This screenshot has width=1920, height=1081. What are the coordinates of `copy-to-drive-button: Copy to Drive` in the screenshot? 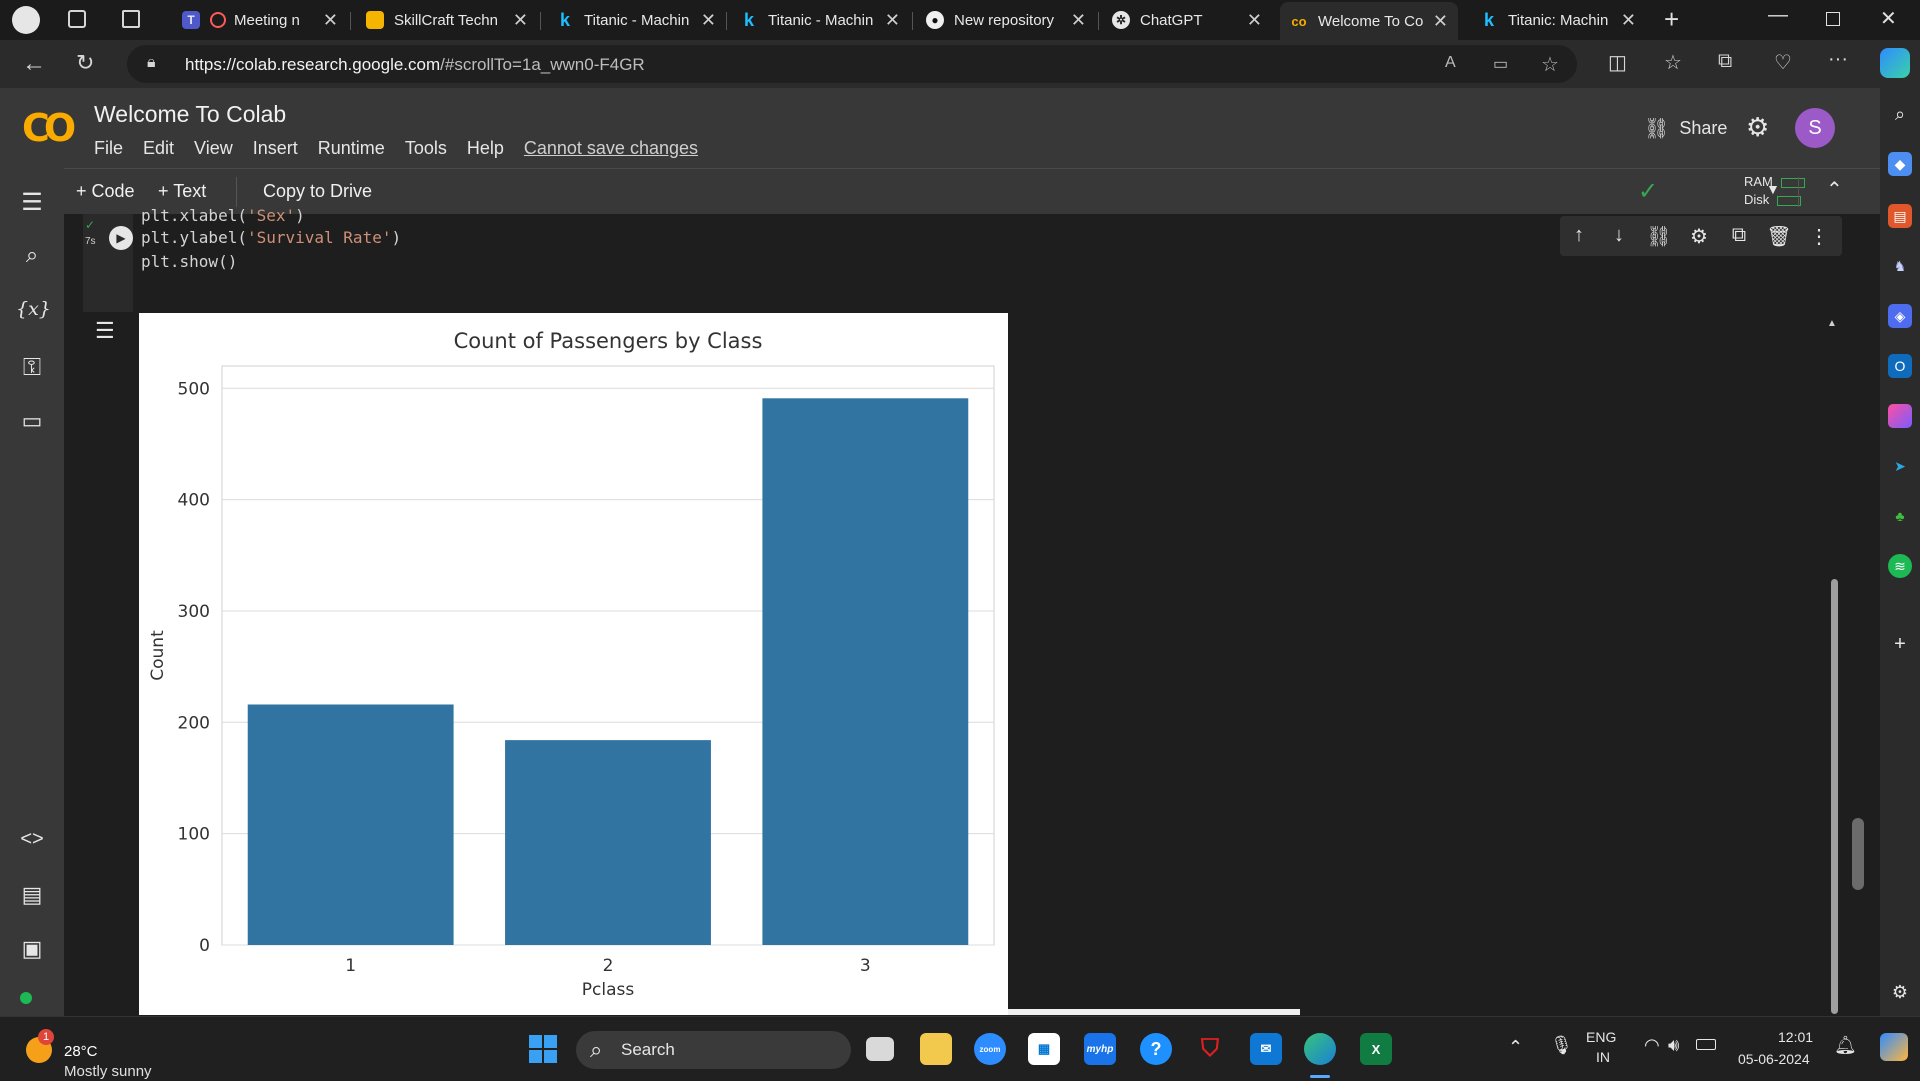 It's located at (317, 191).